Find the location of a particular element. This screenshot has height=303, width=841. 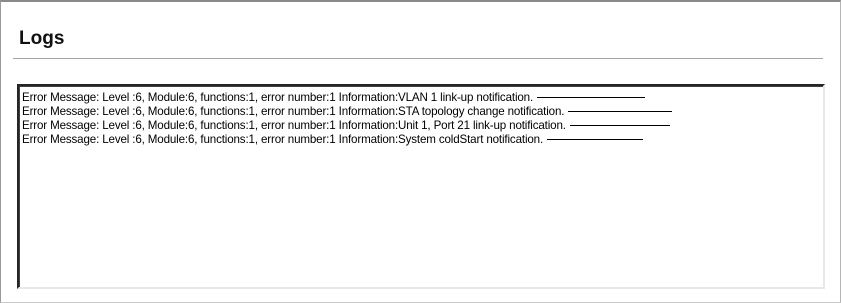

title-divider is located at coordinates (418, 58).